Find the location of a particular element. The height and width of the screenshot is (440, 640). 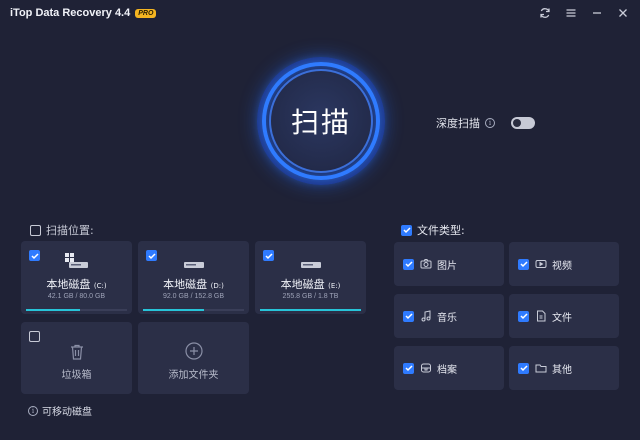

drive-d-checkbox is located at coordinates (151, 255).